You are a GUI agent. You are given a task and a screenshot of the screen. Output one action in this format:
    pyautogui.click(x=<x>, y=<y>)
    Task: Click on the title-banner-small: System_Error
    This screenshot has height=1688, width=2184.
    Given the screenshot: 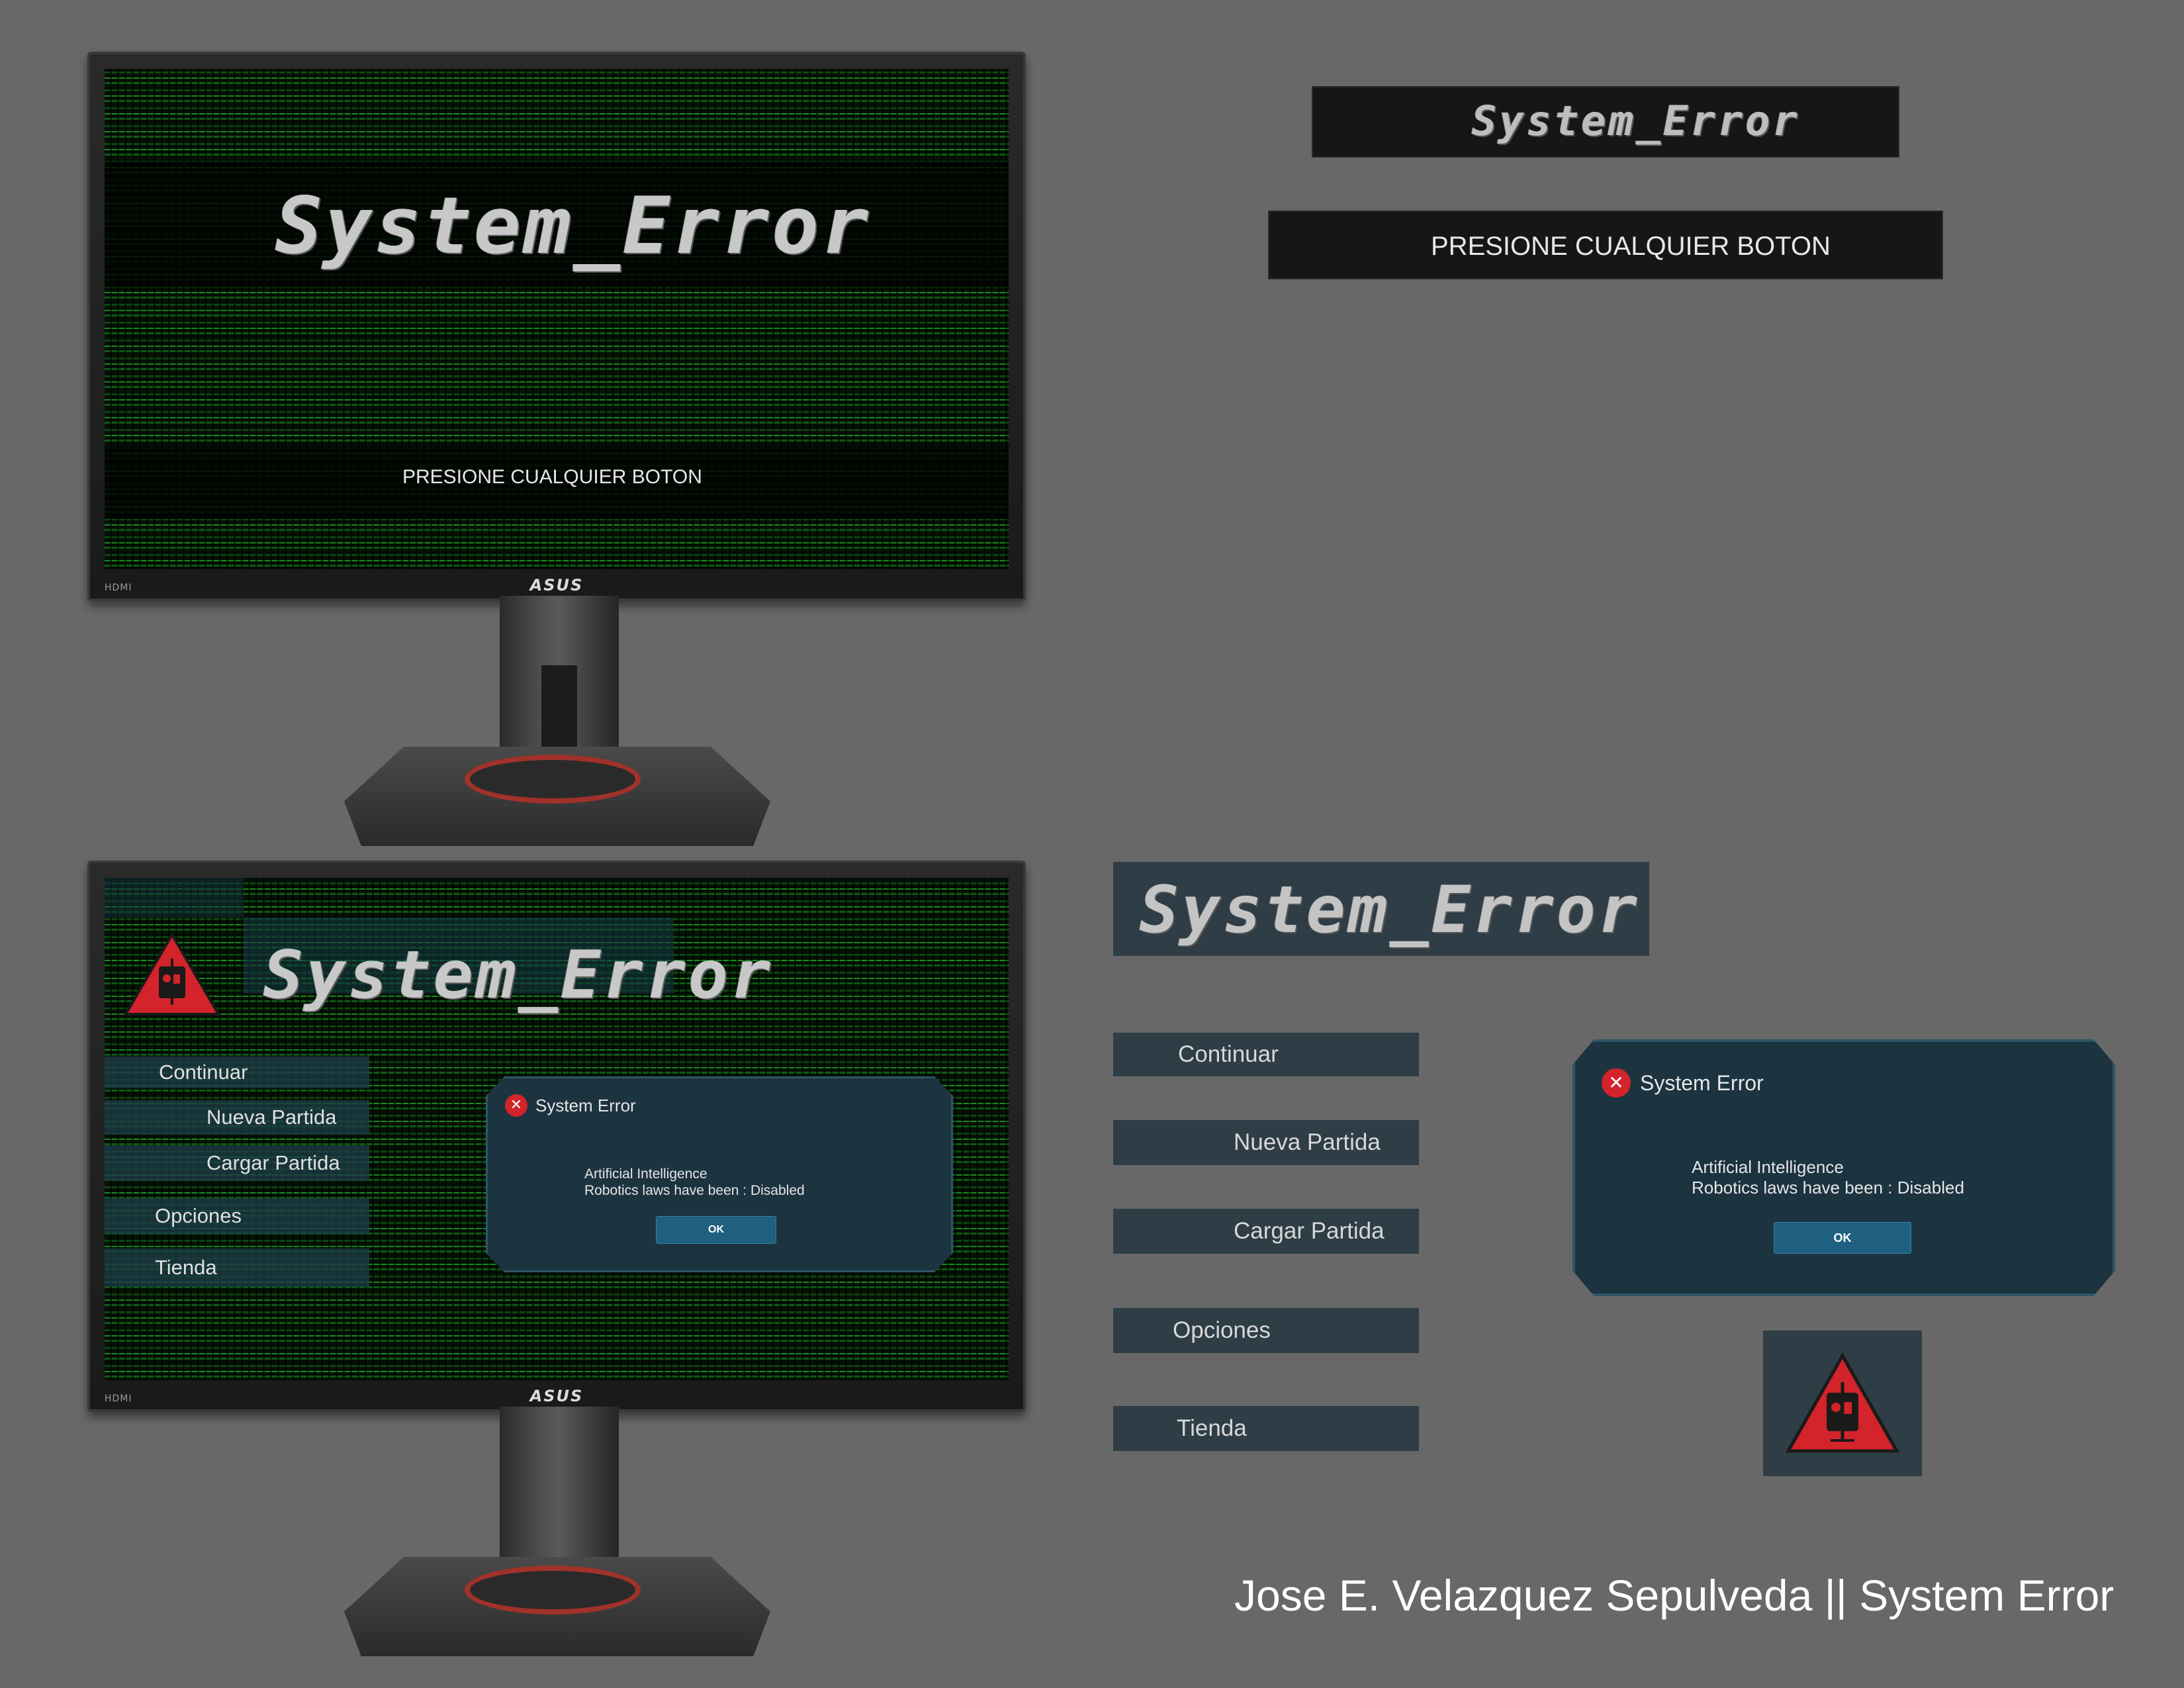 What is the action you would take?
    pyautogui.click(x=1605, y=122)
    